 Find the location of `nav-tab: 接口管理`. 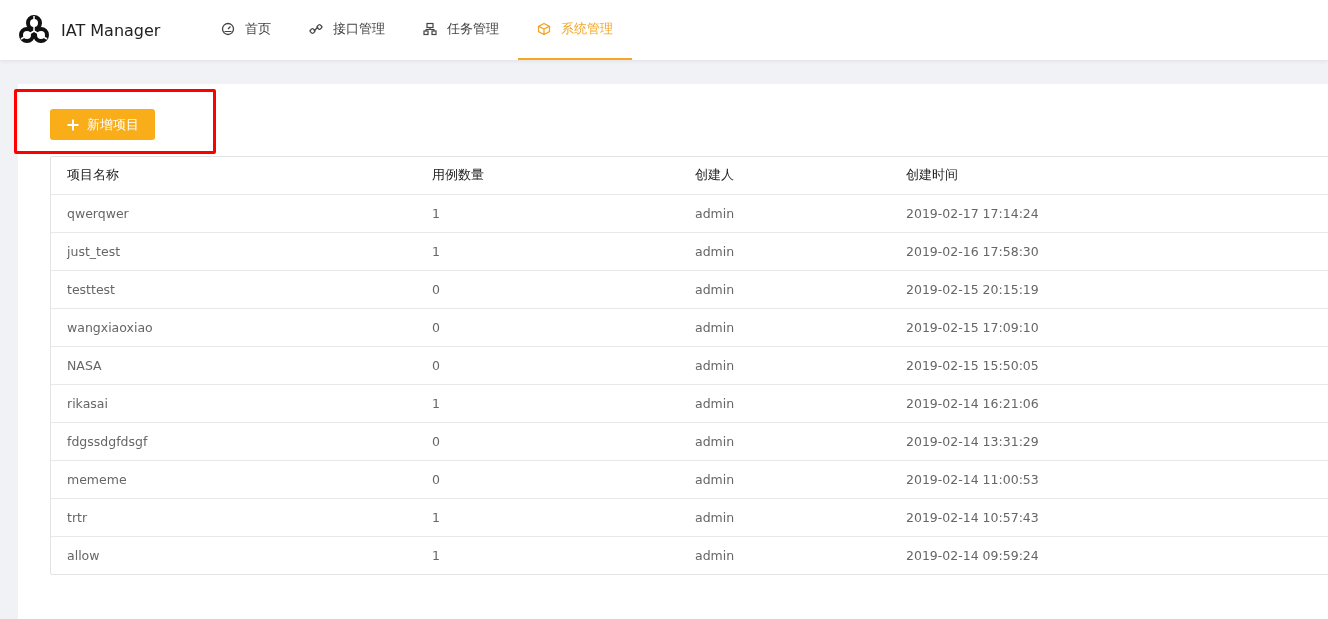

nav-tab: 接口管理 is located at coordinates (347, 30).